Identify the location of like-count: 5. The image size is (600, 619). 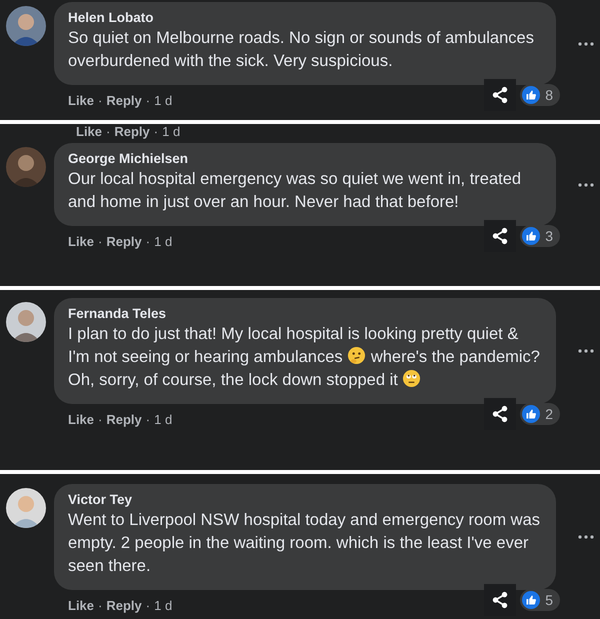
(540, 600).